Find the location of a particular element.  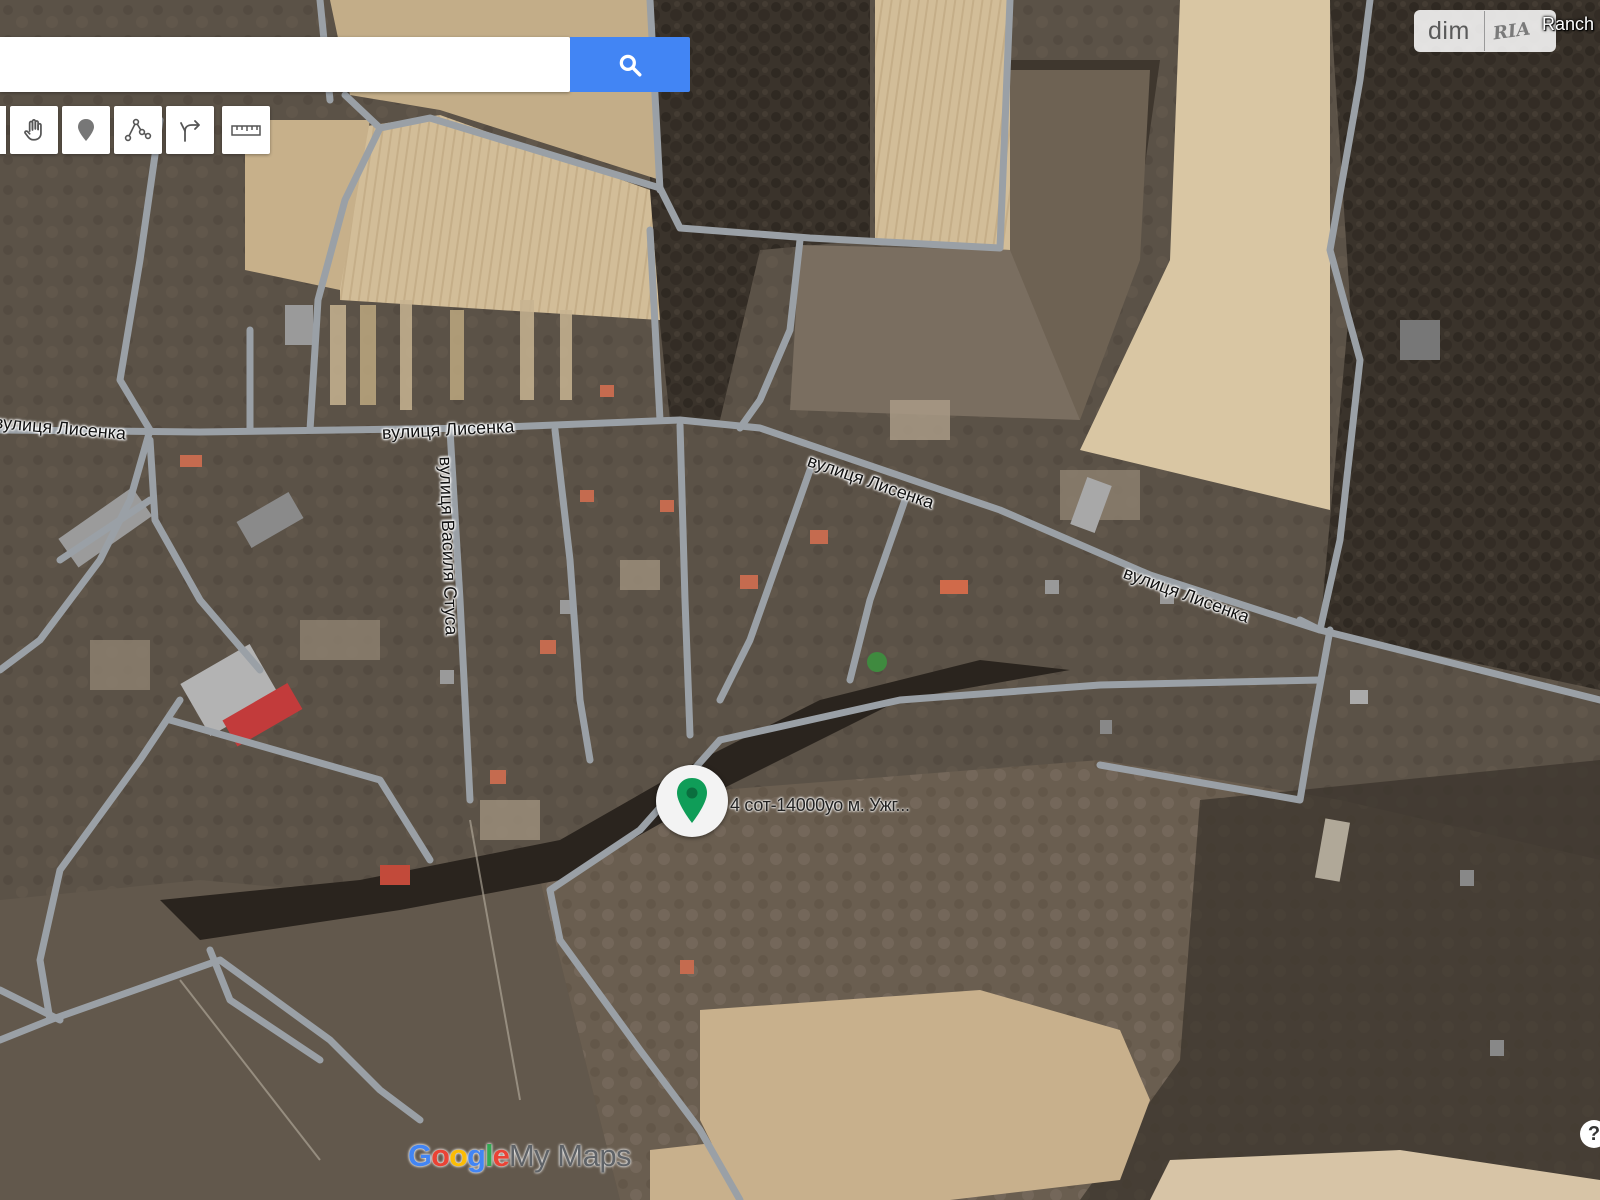

location-marker is located at coordinates (692, 801).